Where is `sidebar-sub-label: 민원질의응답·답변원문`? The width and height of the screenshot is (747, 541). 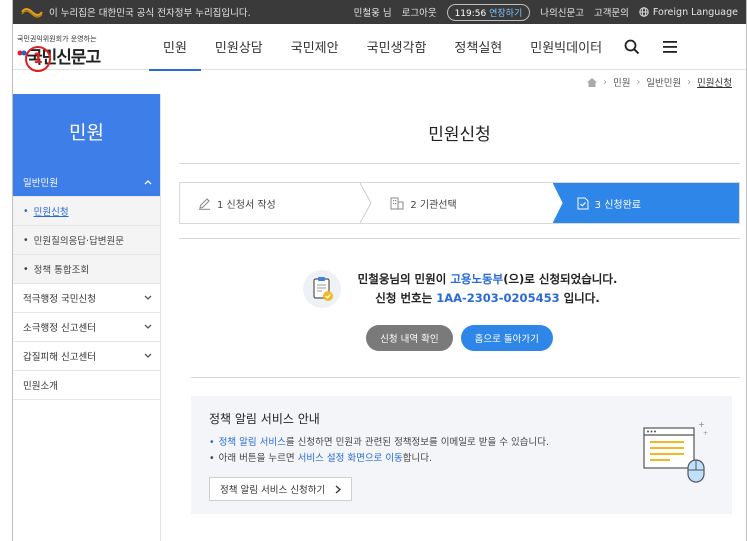 sidebar-sub-label: 민원질의응답·답변원문 is located at coordinates (79, 241).